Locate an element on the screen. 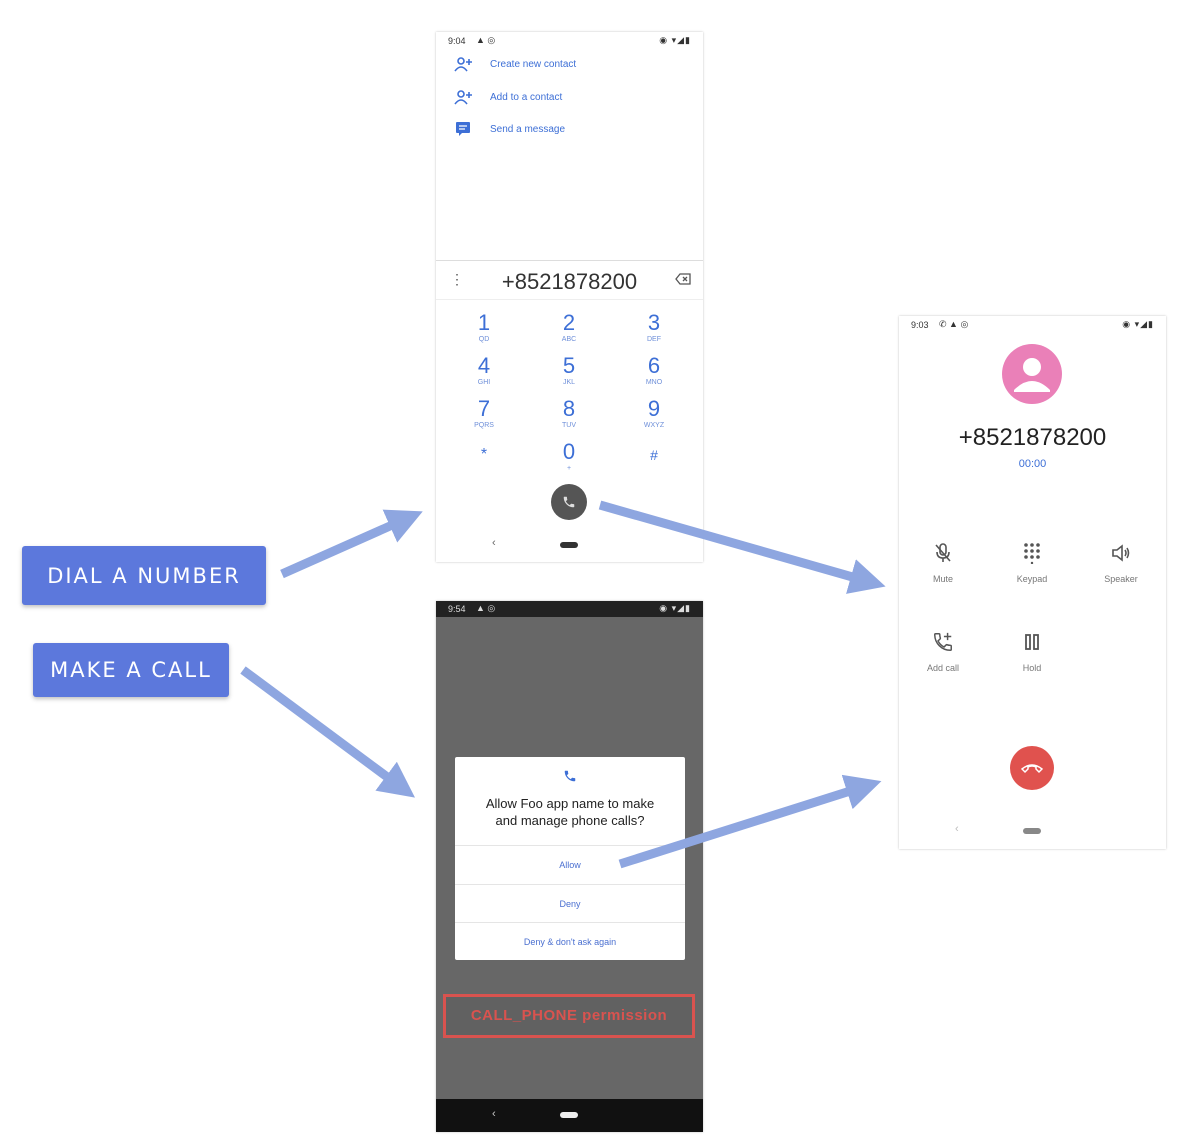 This screenshot has height=1145, width=1200. key-digit: 2 is located at coordinates (569, 322).